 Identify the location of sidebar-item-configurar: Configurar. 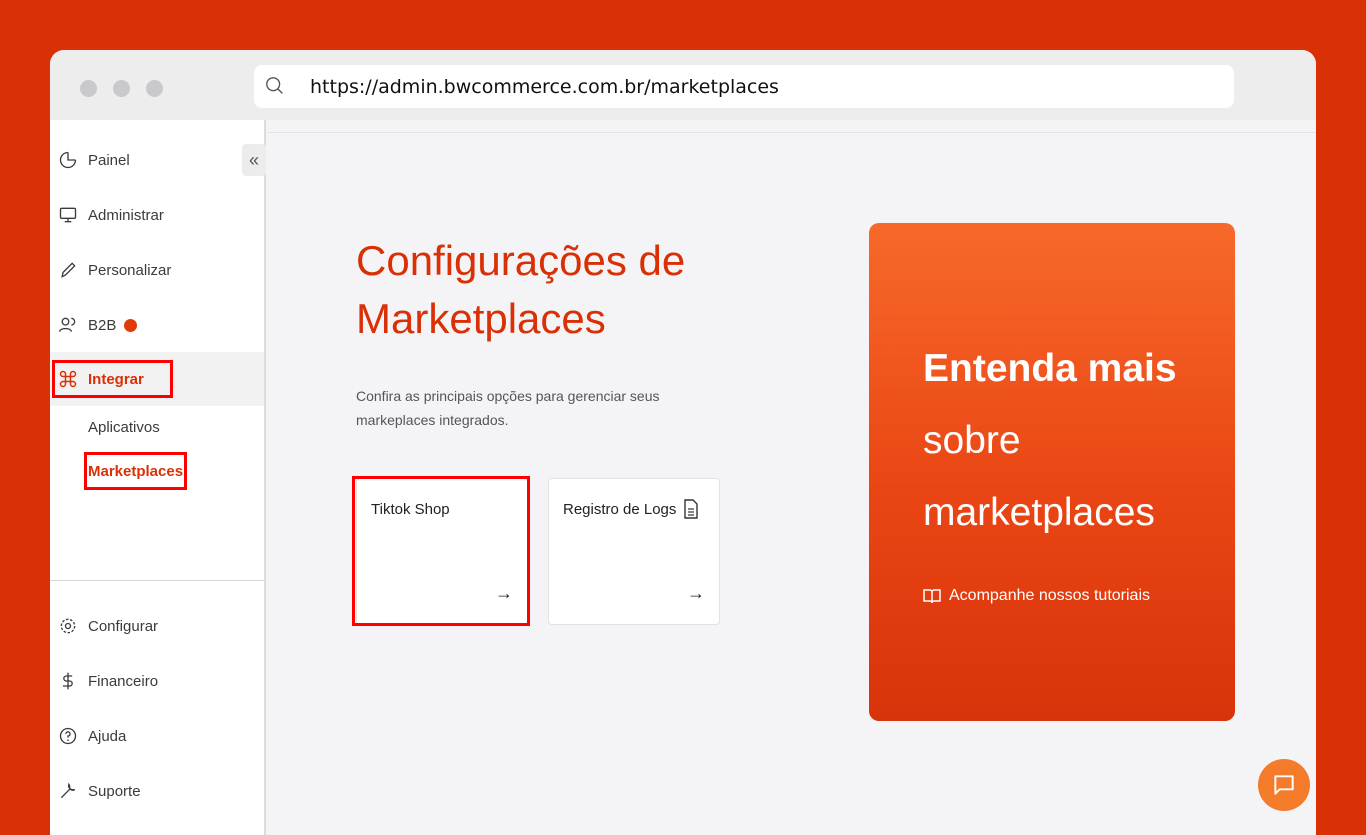
(157, 626).